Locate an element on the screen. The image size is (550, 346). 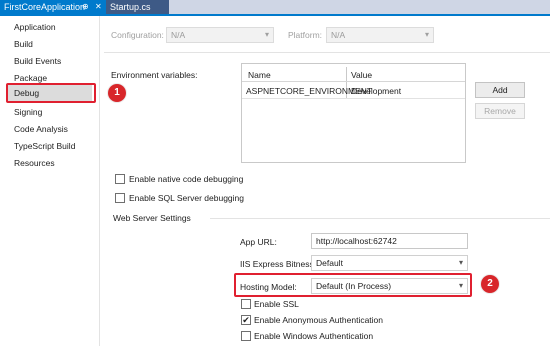
app-url-label: App URL: is located at coordinates (258, 242).